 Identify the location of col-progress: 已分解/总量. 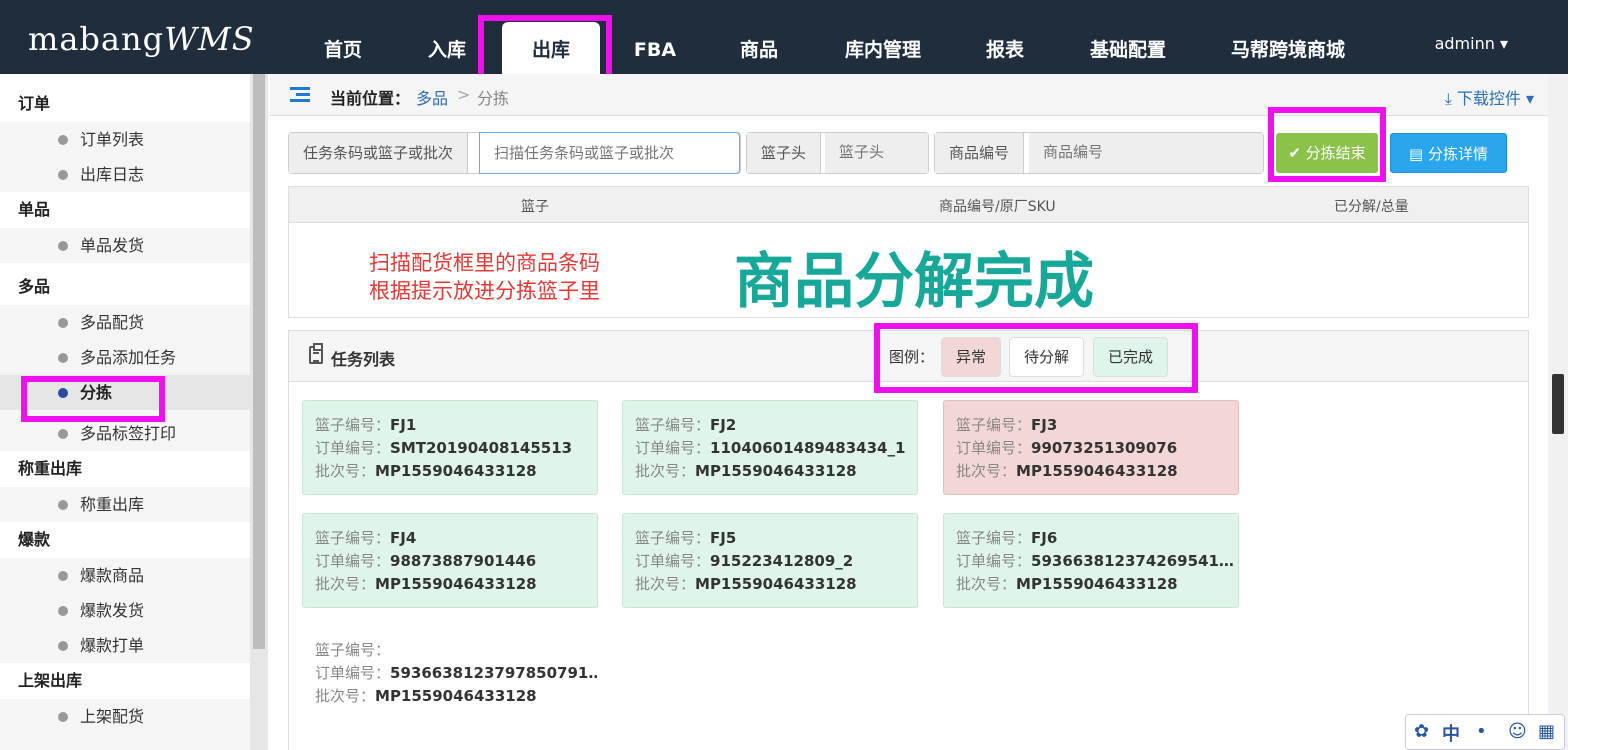
(1371, 207).